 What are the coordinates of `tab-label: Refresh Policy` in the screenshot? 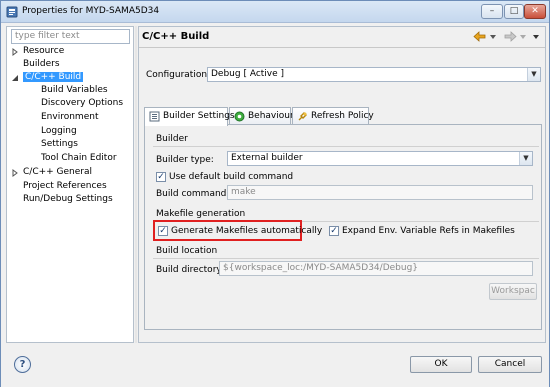 It's located at (342, 116).